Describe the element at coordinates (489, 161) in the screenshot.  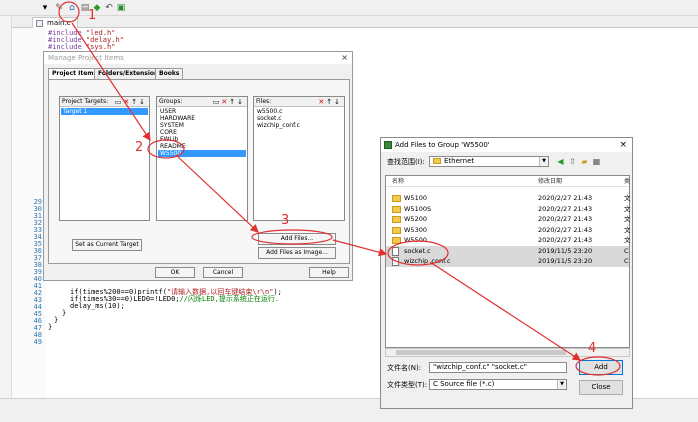
I see `look-in-combo: Ethernet ▼` at that location.